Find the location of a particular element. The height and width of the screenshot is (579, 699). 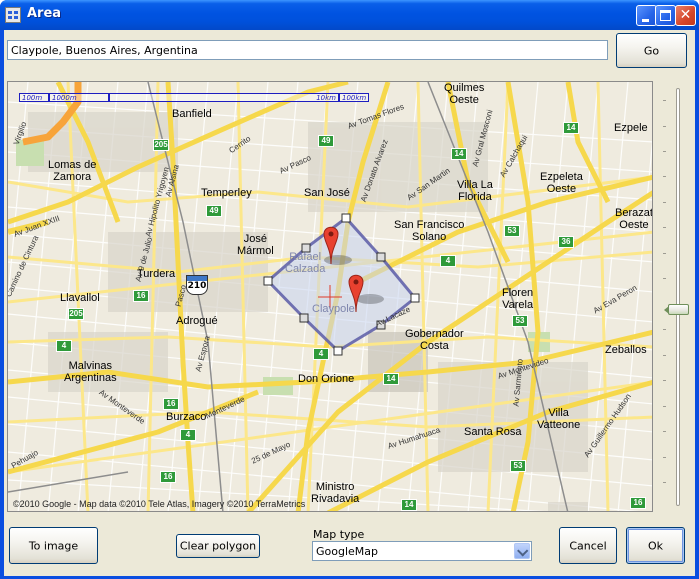

place-adrogue: Adrogué is located at coordinates (197, 321).